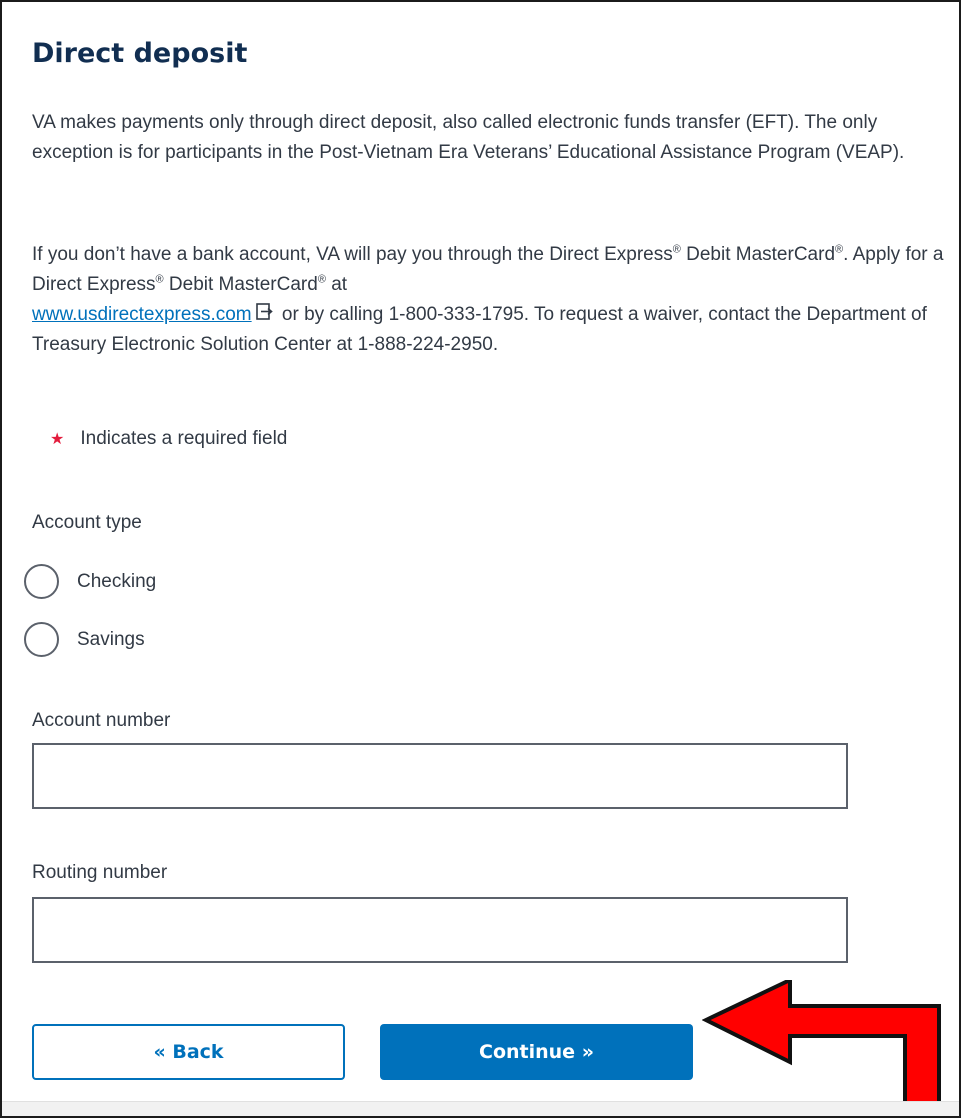 This screenshot has height=1118, width=961. What do you see at coordinates (440, 930) in the screenshot?
I see `routing-number-input` at bounding box center [440, 930].